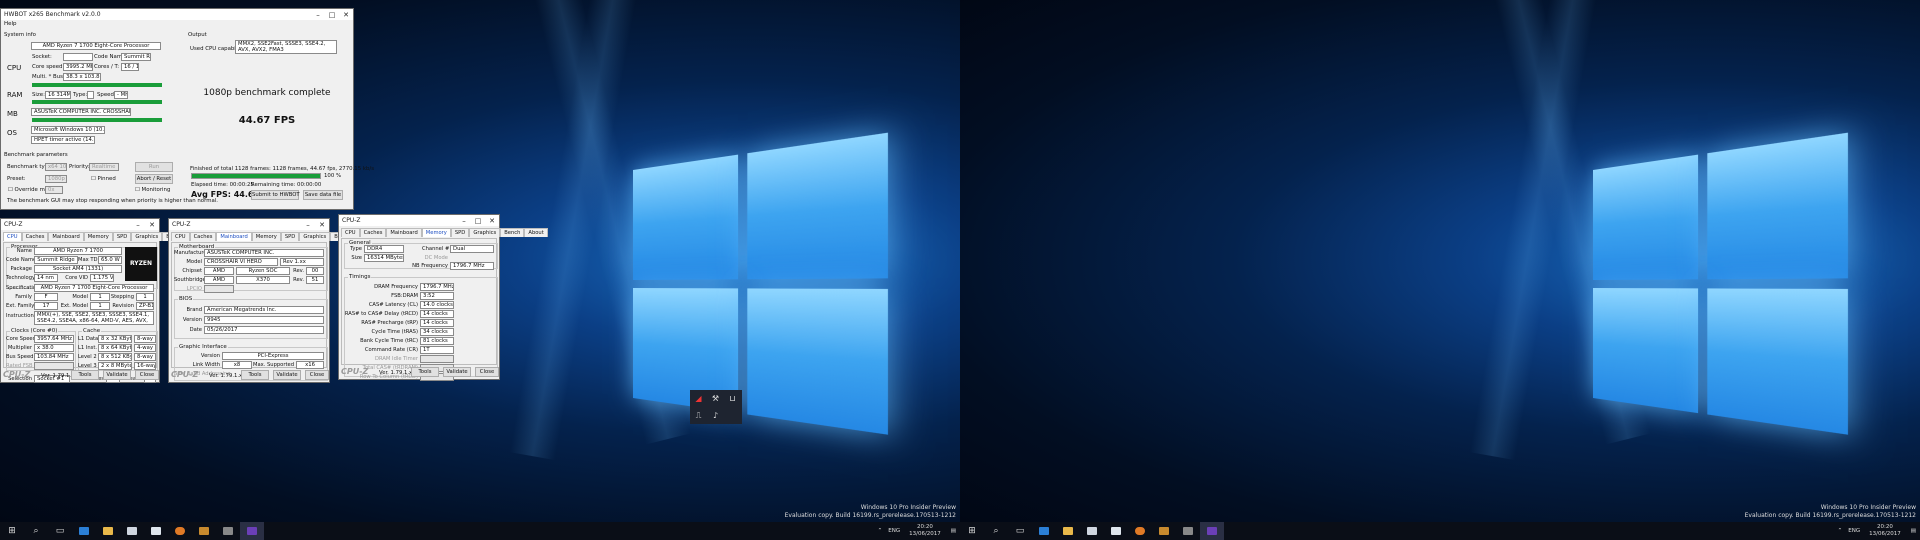 The height and width of the screenshot is (540, 1920). Describe the element at coordinates (56, 179) in the screenshot. I see `preset-select: 1080p` at that location.